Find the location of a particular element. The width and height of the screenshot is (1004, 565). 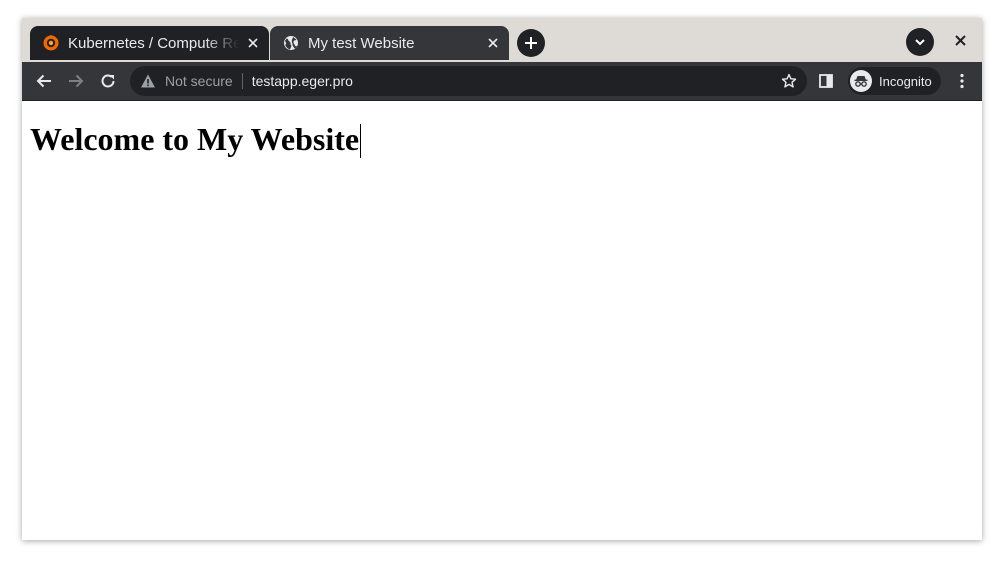

browser-menu-button is located at coordinates (962, 81).